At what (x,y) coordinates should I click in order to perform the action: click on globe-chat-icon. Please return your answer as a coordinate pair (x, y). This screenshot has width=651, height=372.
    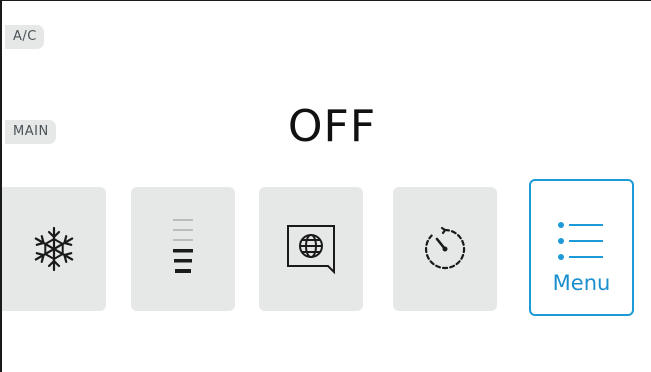
    Looking at the image, I should click on (311, 250).